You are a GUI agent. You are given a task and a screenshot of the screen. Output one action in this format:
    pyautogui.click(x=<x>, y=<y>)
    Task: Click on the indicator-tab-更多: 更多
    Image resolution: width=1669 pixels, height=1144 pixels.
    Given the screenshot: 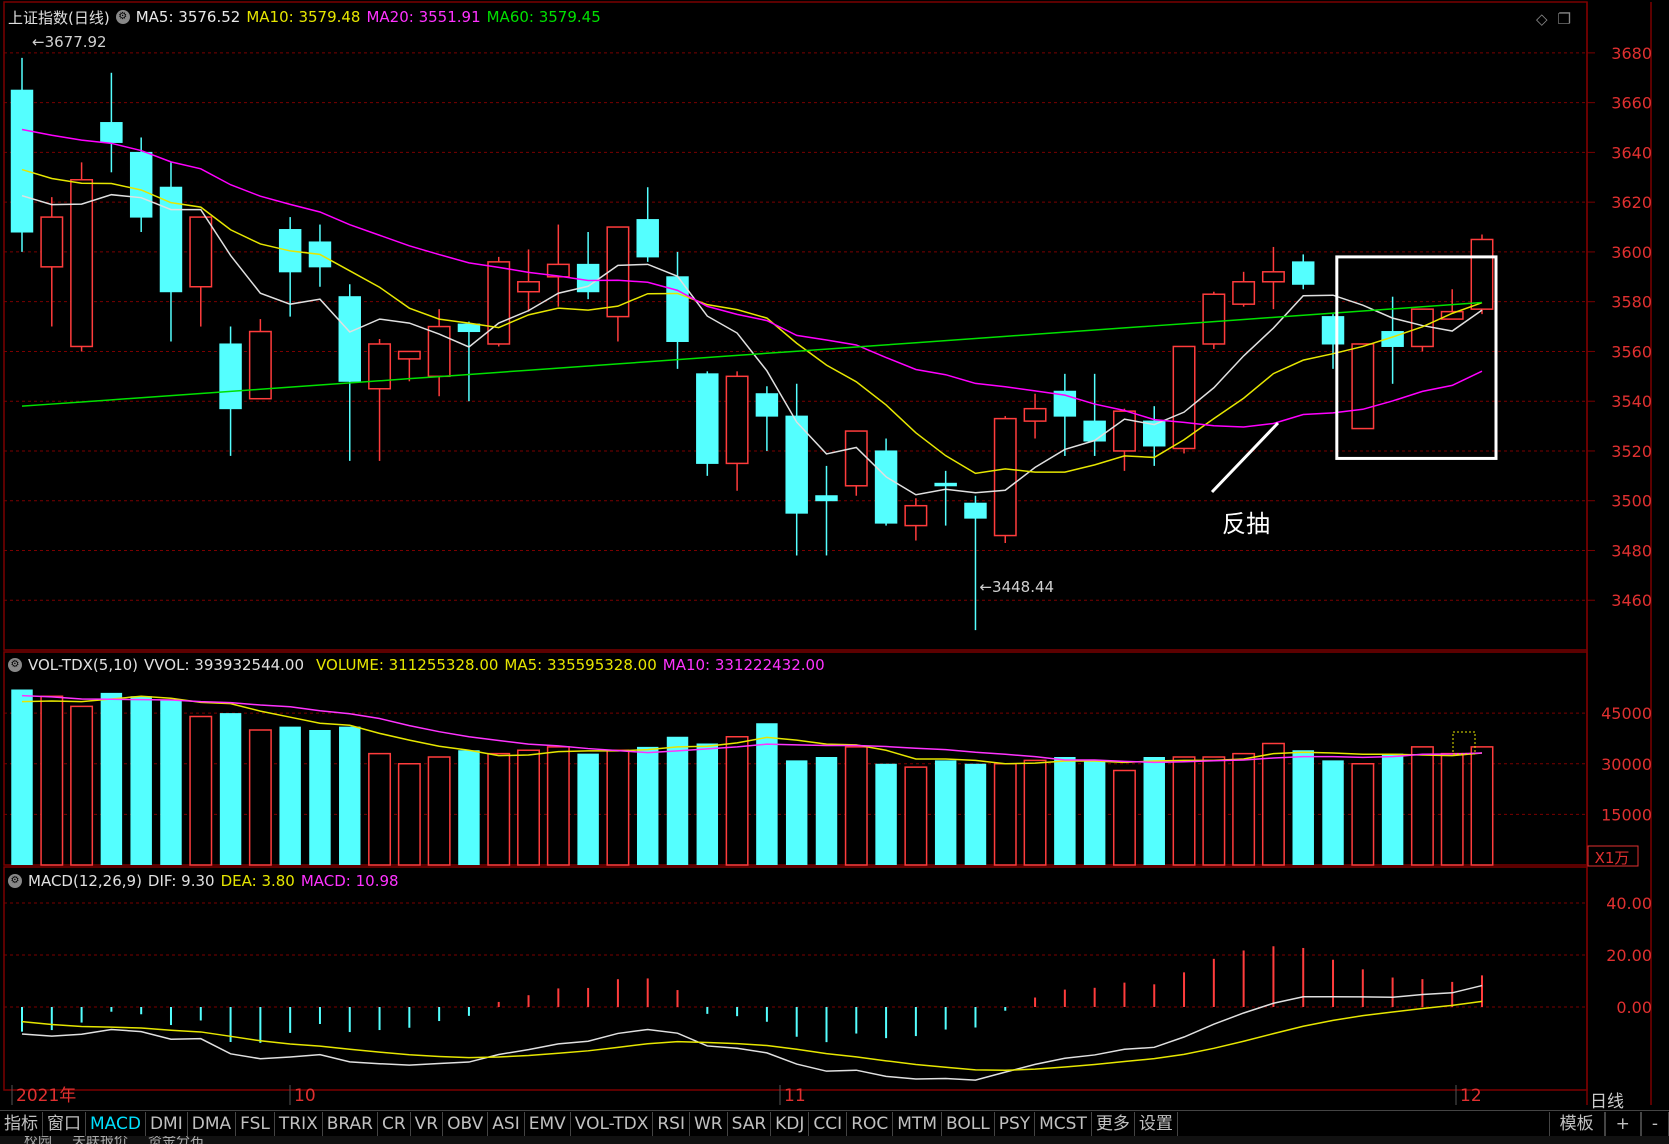 What is the action you would take?
    pyautogui.click(x=1113, y=1124)
    